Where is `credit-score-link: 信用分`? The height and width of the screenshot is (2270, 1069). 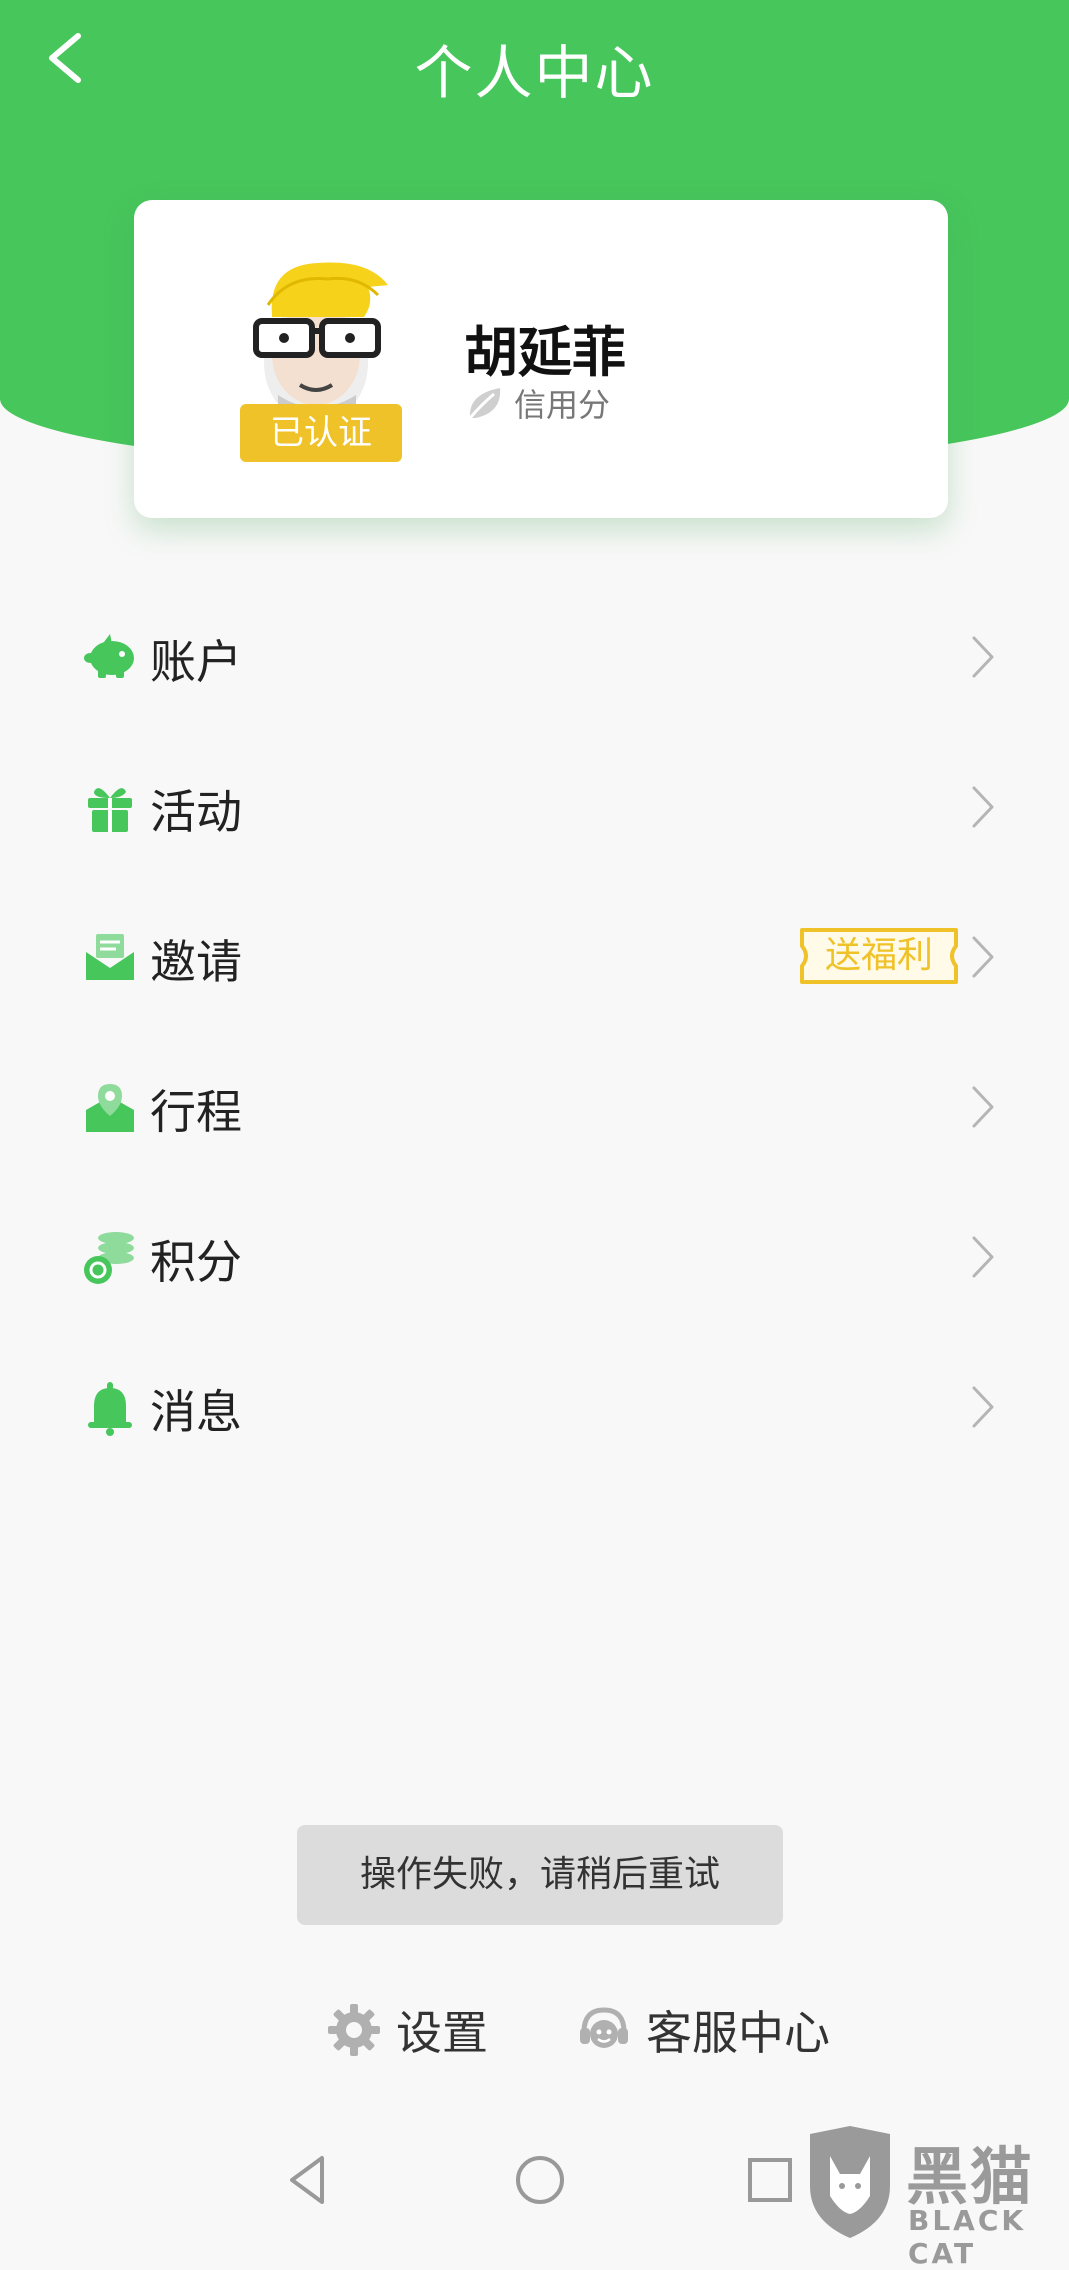 credit-score-link: 信用分 is located at coordinates (537, 403).